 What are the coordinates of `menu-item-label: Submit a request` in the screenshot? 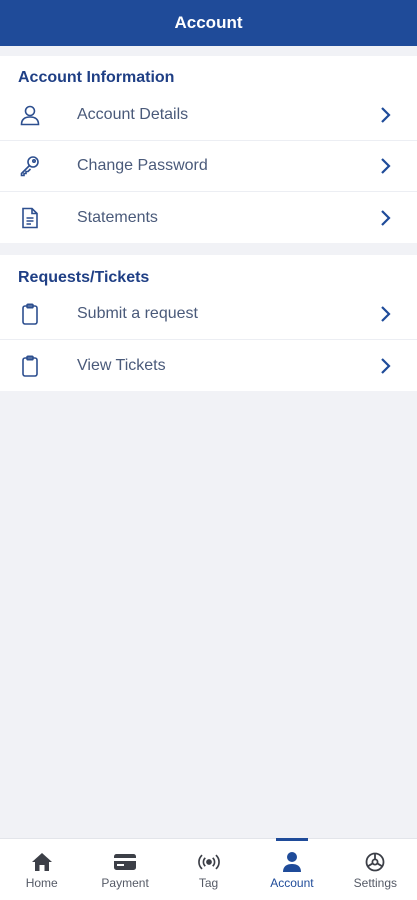 It's located at (137, 313).